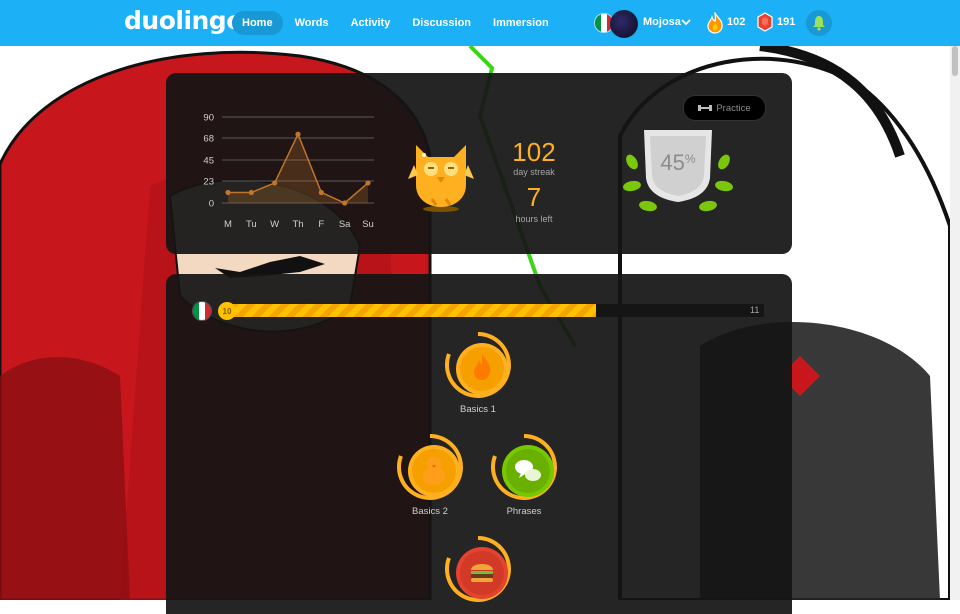  Describe the element at coordinates (274, 224) in the screenshot. I see `x-tick-label: W` at that location.